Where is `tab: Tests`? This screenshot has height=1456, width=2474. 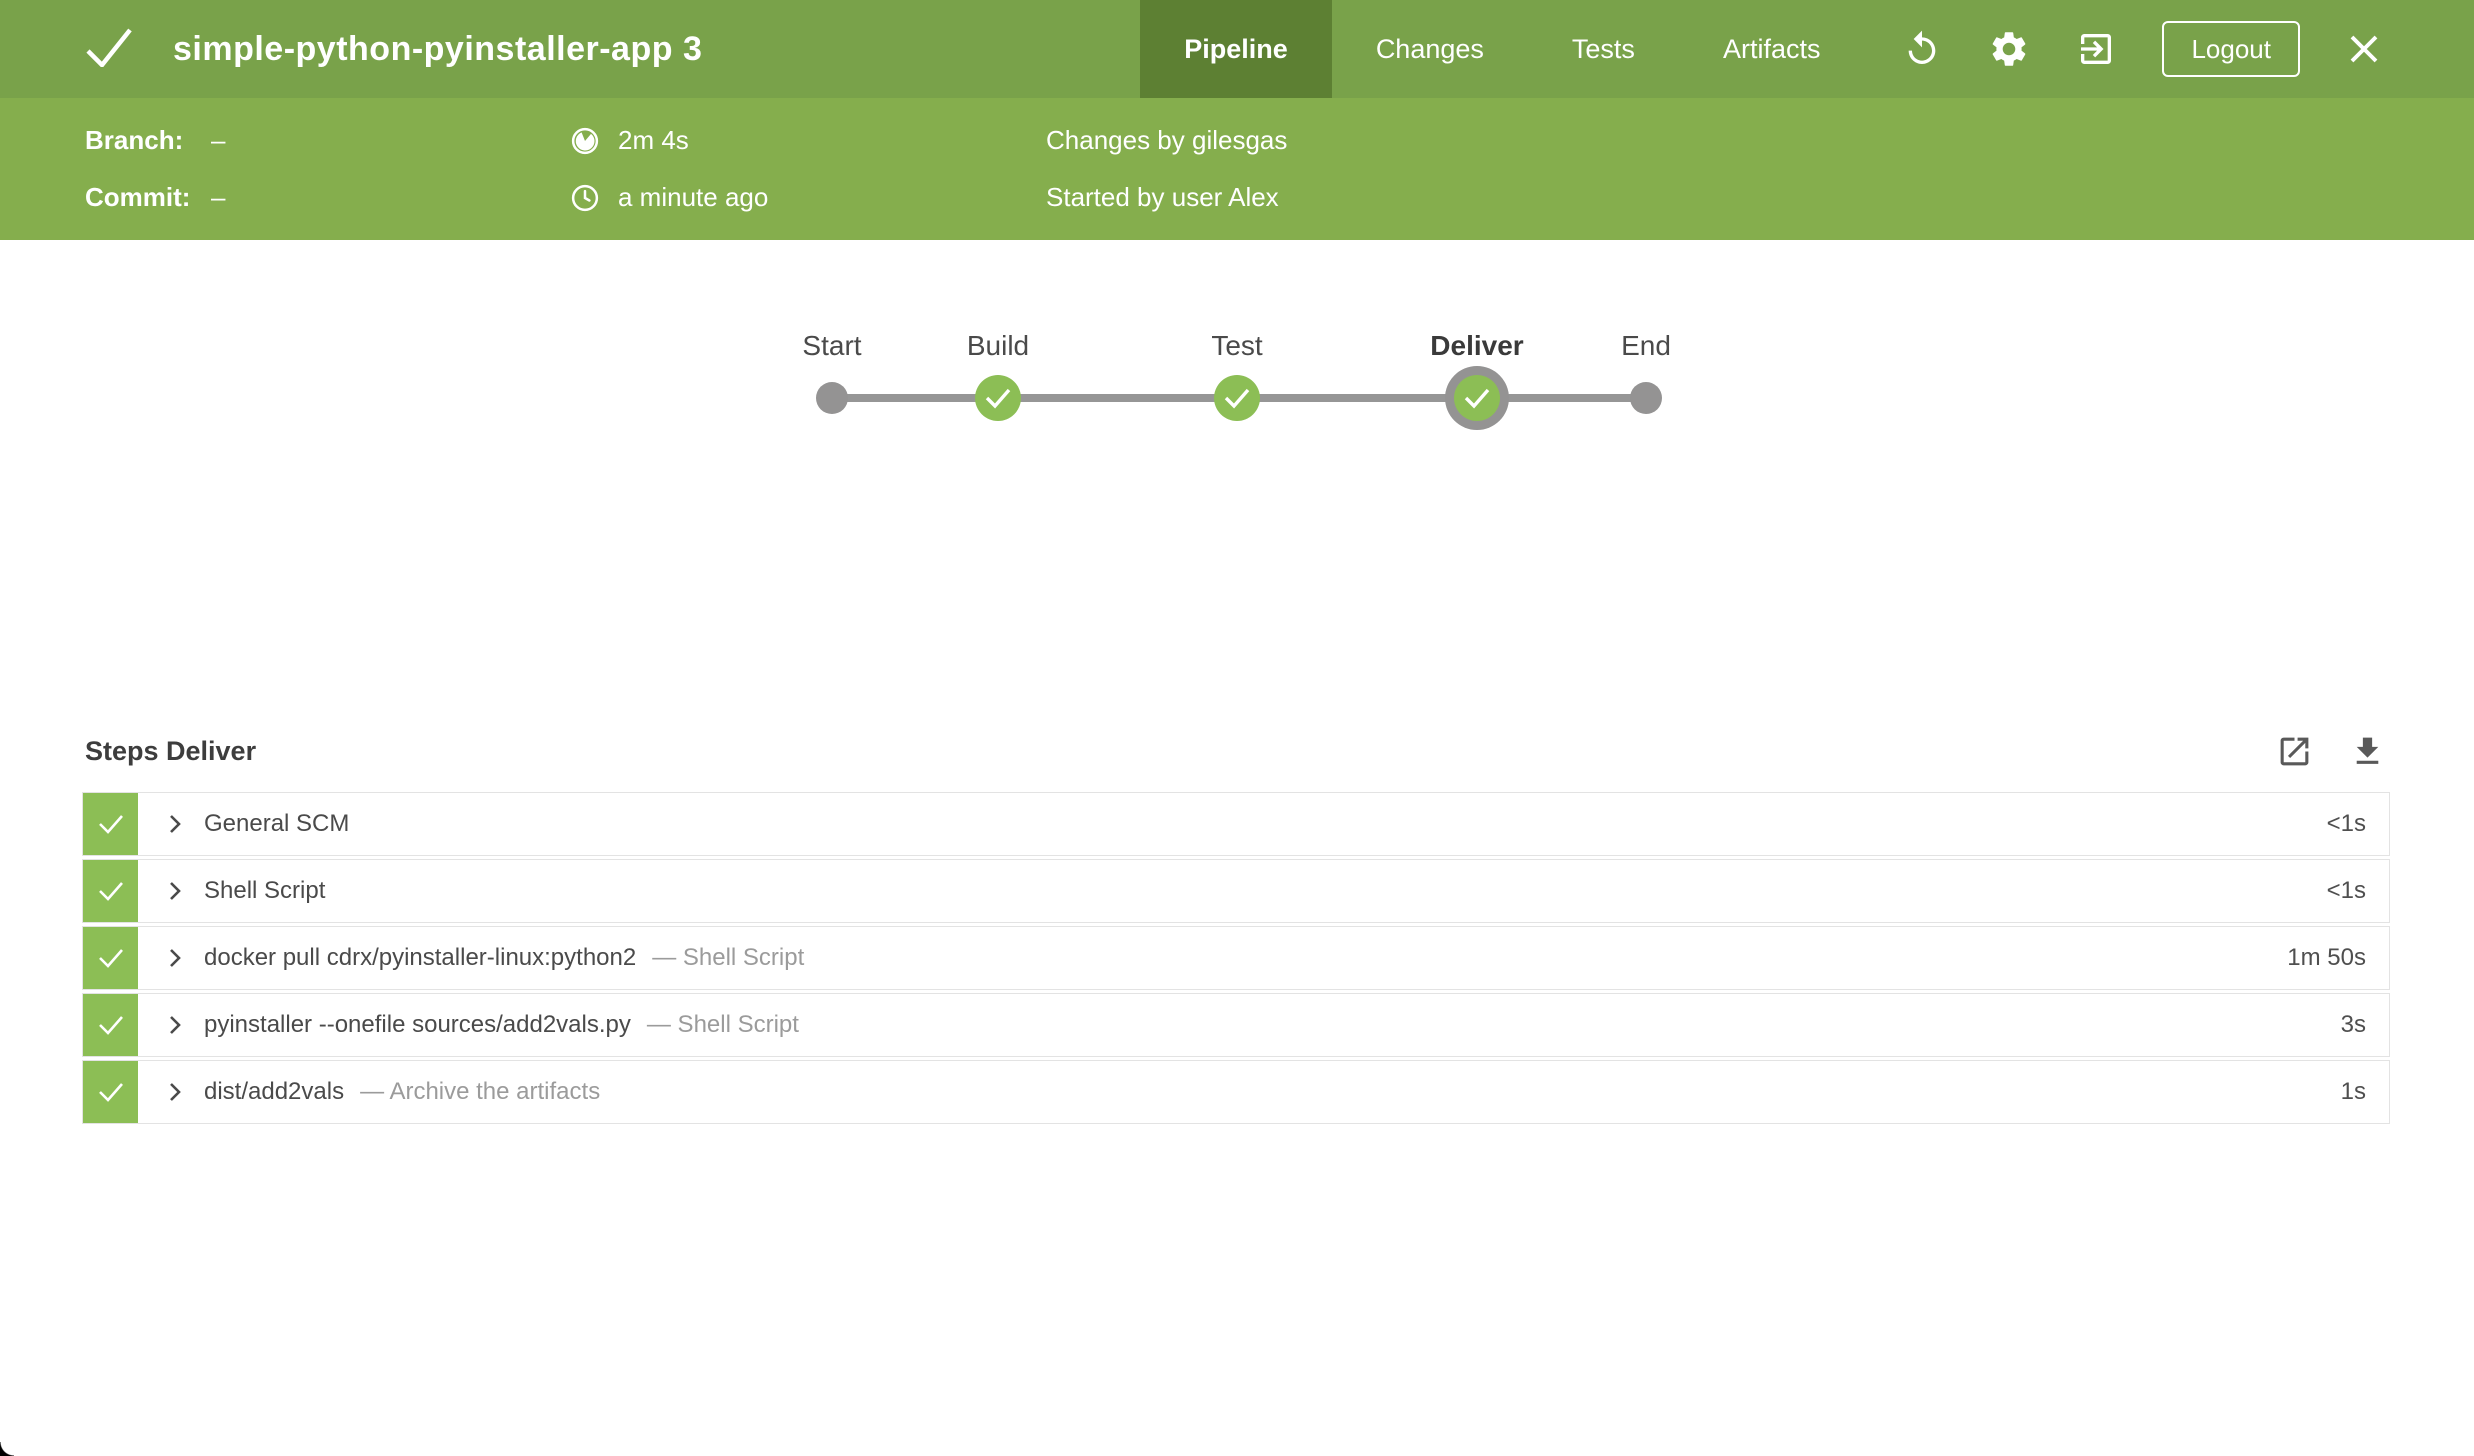
tab: Tests is located at coordinates (1603, 49).